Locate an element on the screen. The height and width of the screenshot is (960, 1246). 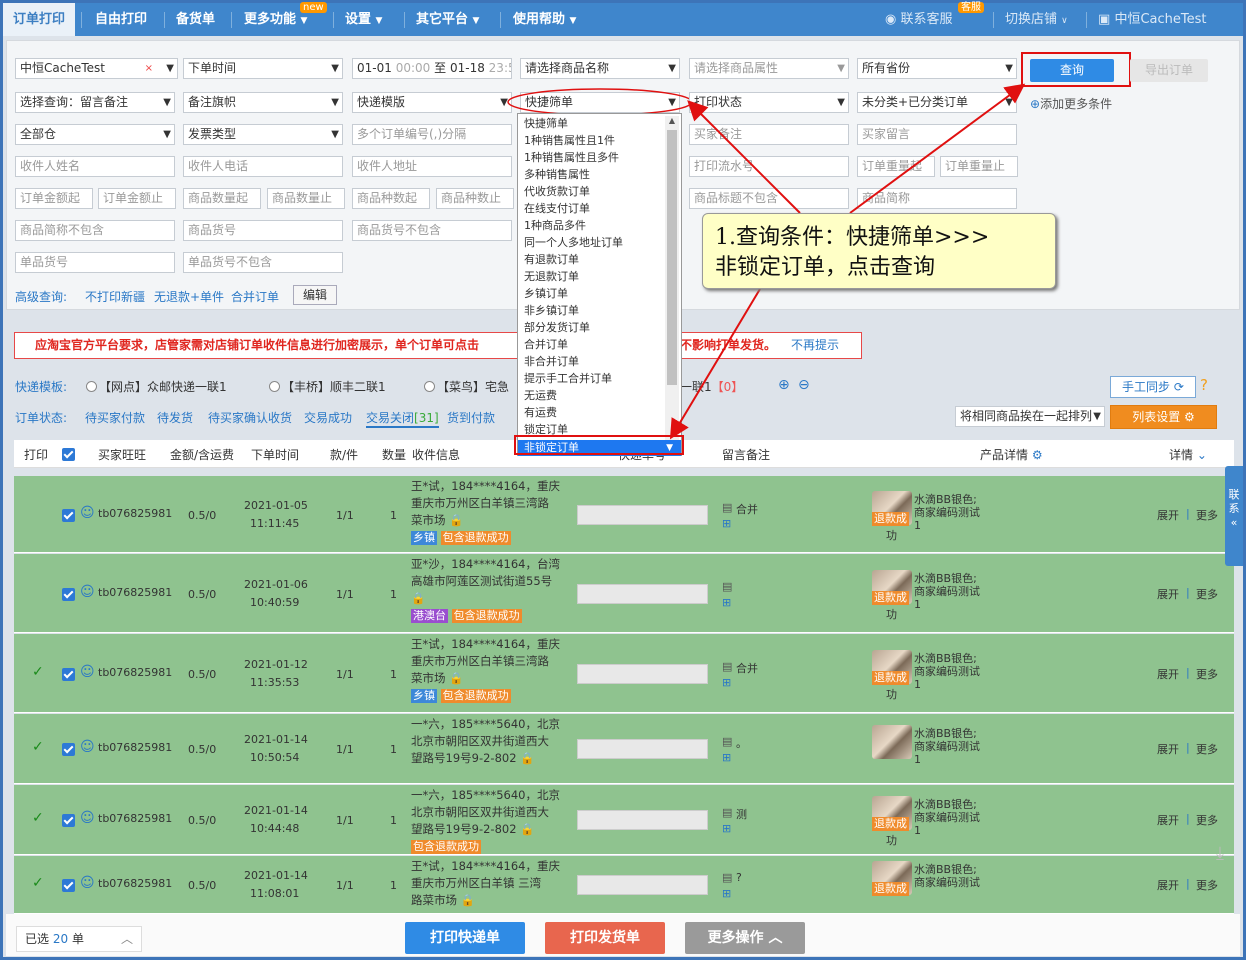
export-orders-button: 导出订单 is located at coordinates (1169, 70).